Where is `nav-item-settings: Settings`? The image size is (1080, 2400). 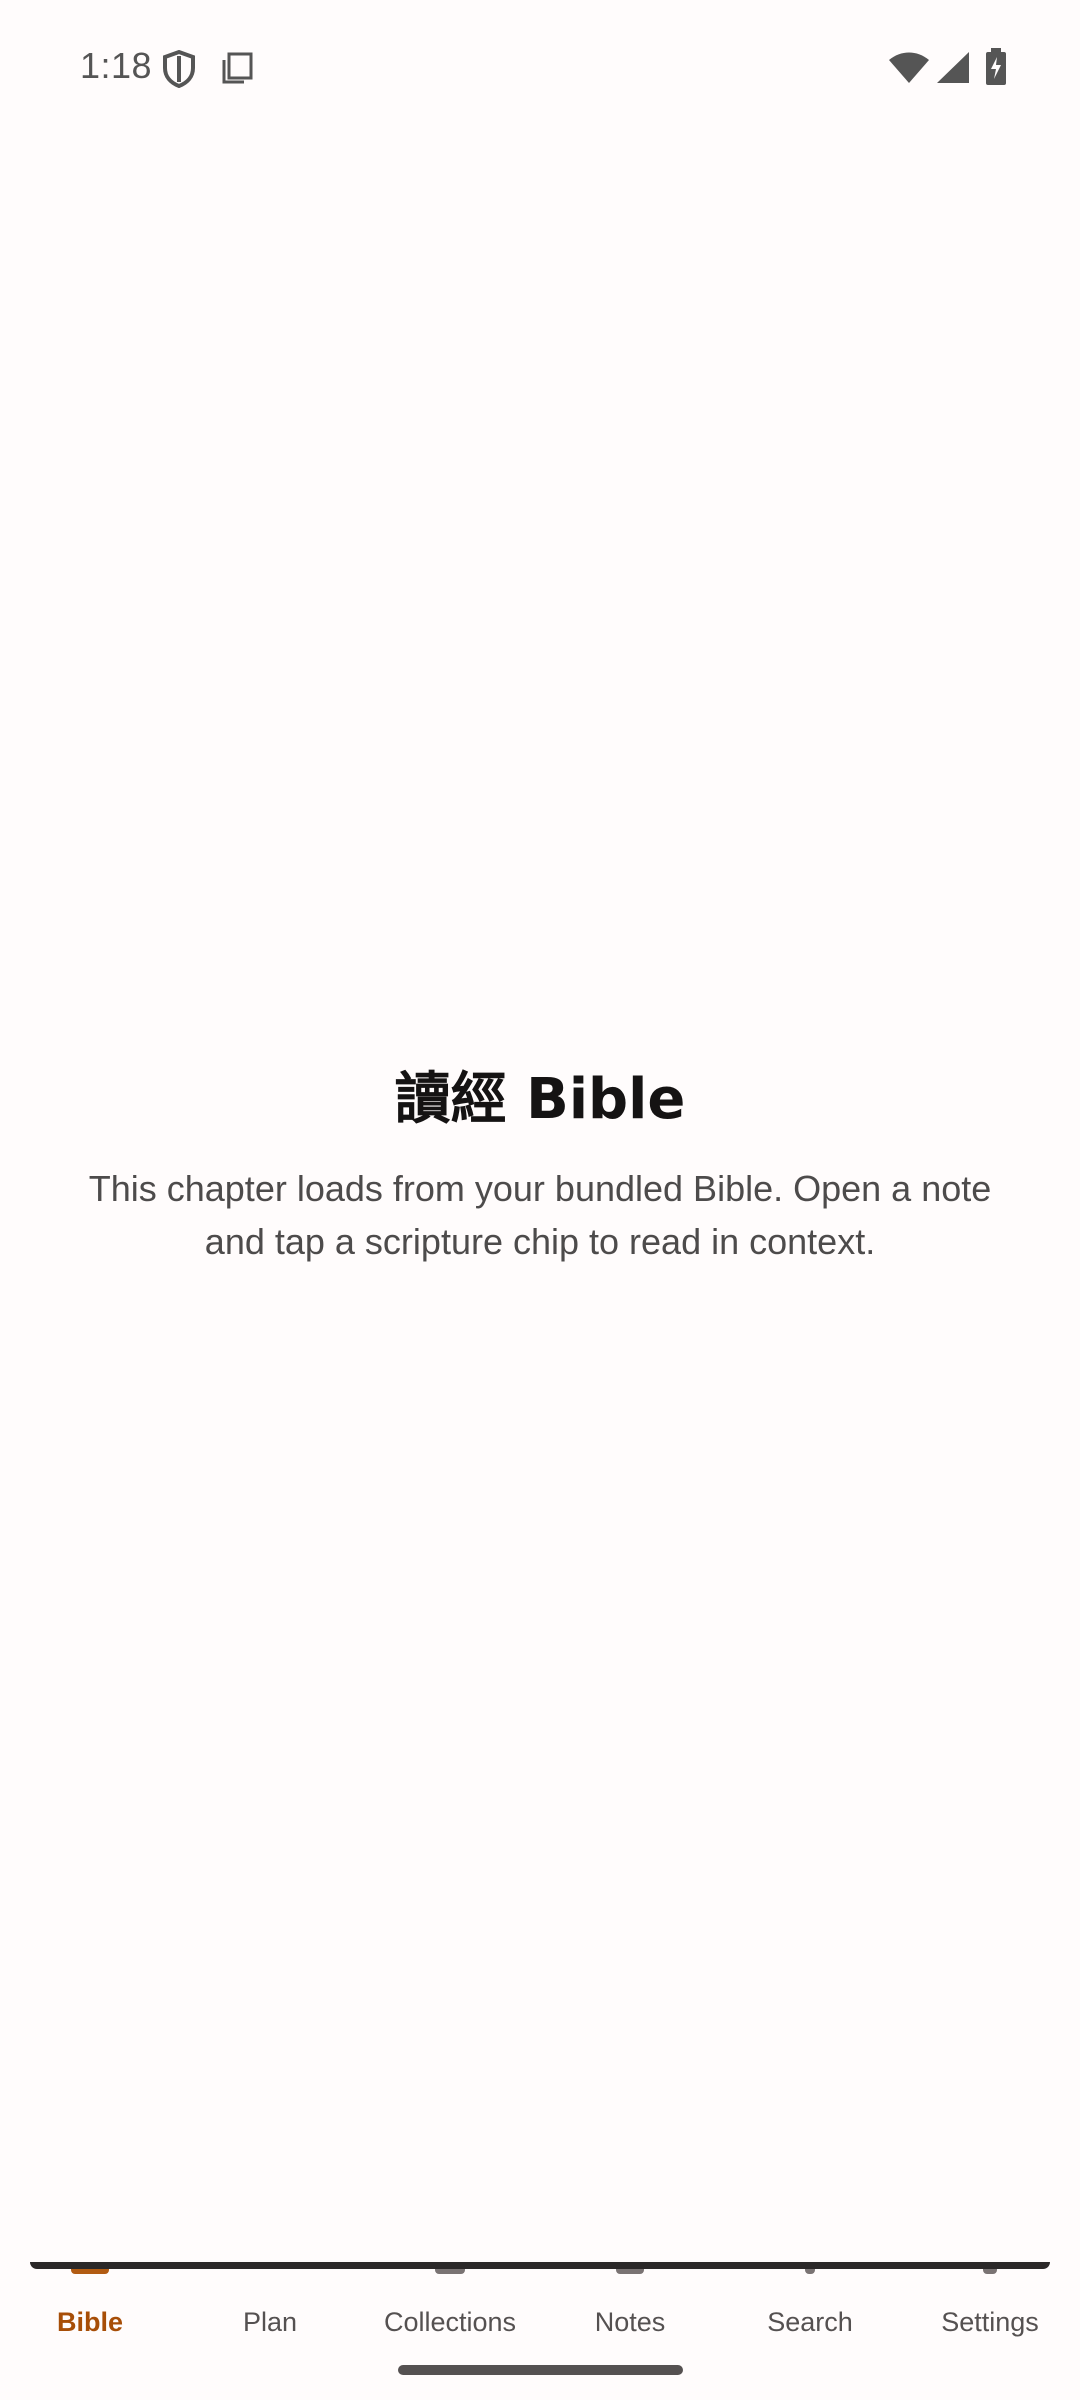
nav-item-settings: Settings is located at coordinates (990, 2317).